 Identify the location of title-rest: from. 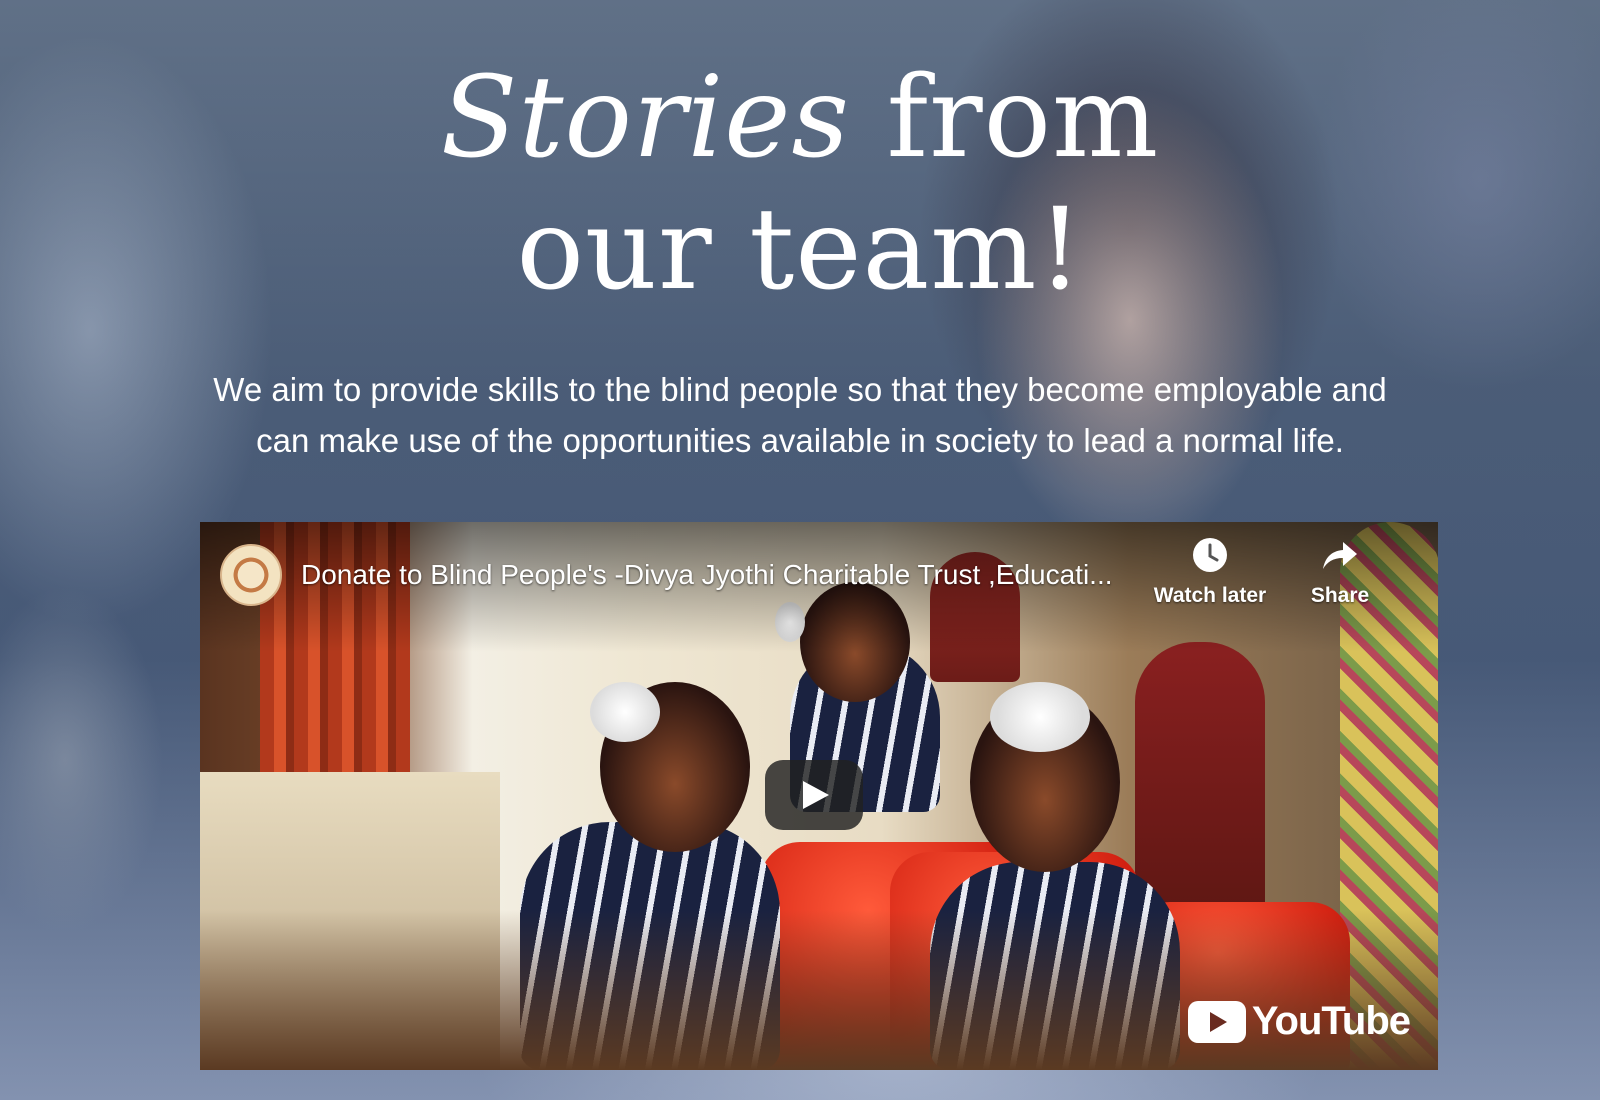
(1005, 118).